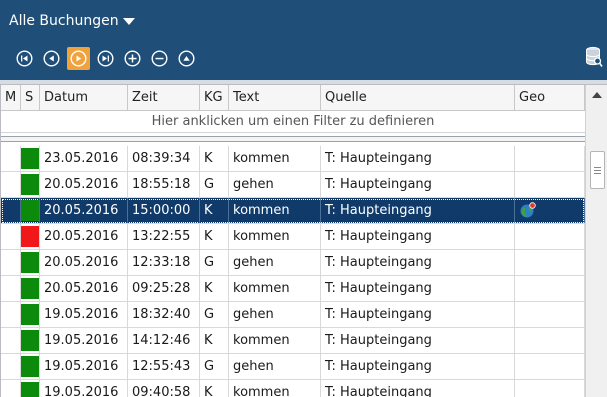 The image size is (607, 397). I want to click on column-header-kg: KG, so click(214, 98).